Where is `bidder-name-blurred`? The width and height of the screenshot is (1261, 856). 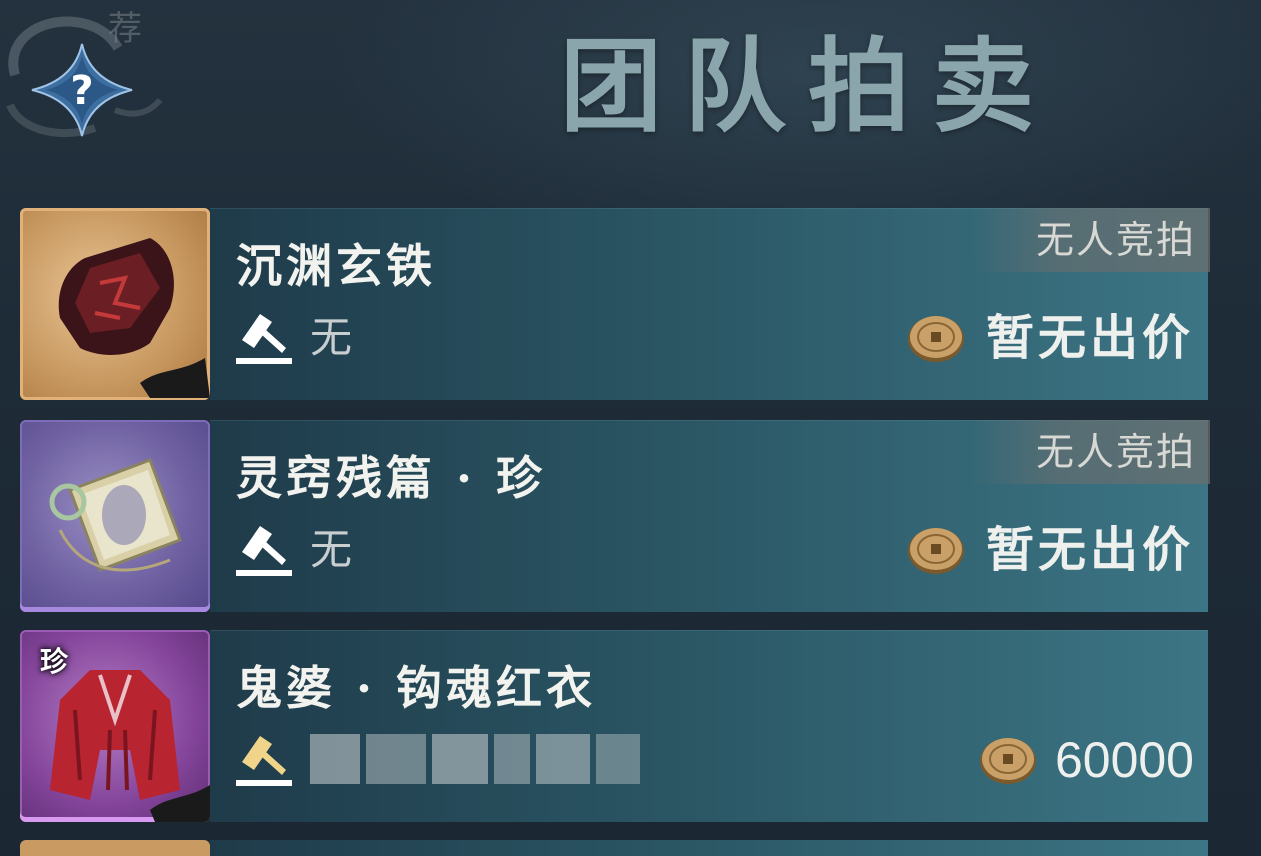 bidder-name-blurred is located at coordinates (475, 759).